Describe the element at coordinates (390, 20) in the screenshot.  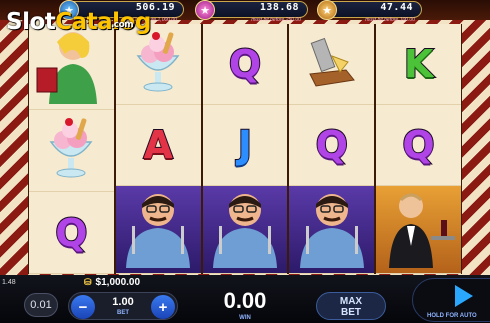
I see `jackpot-caption: must hit before 100.00` at that location.